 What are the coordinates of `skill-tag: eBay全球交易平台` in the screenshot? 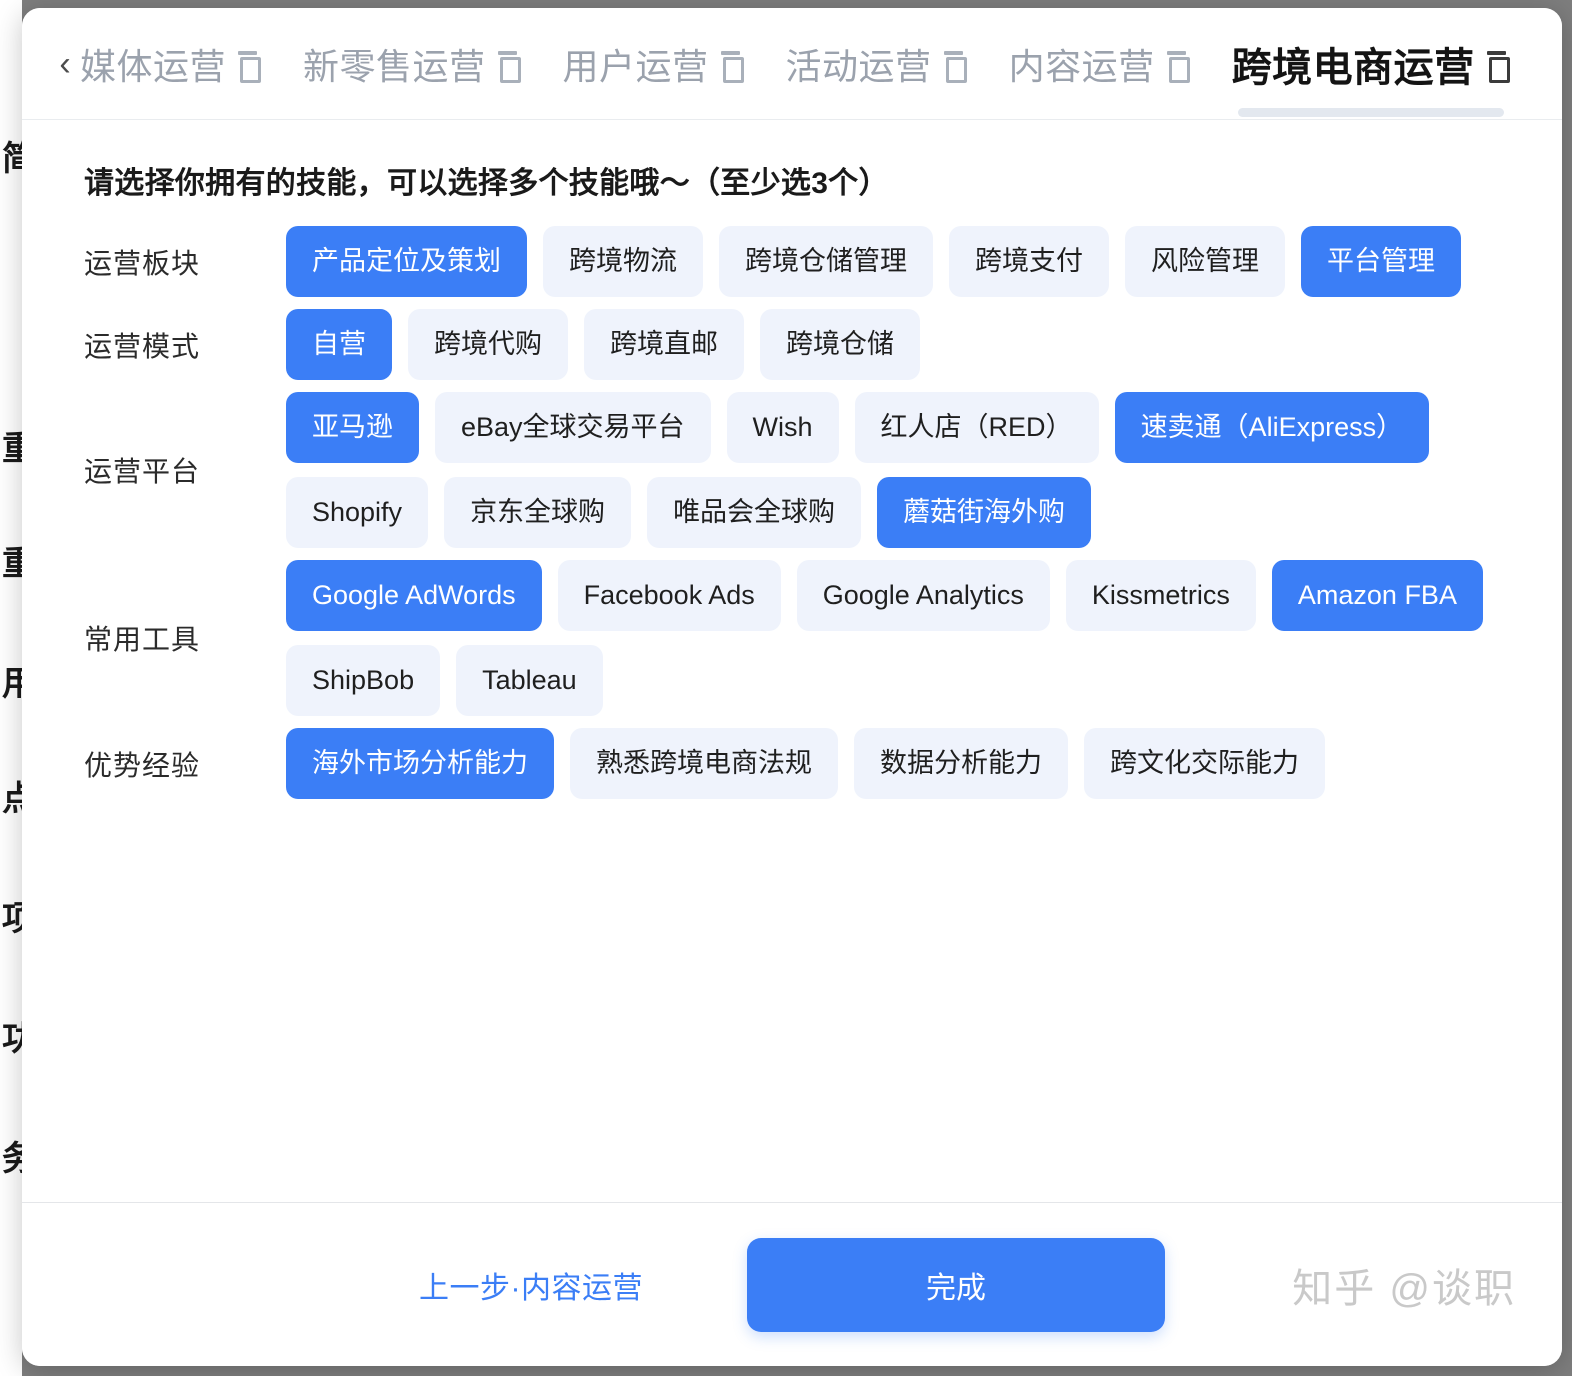 It's located at (573, 427).